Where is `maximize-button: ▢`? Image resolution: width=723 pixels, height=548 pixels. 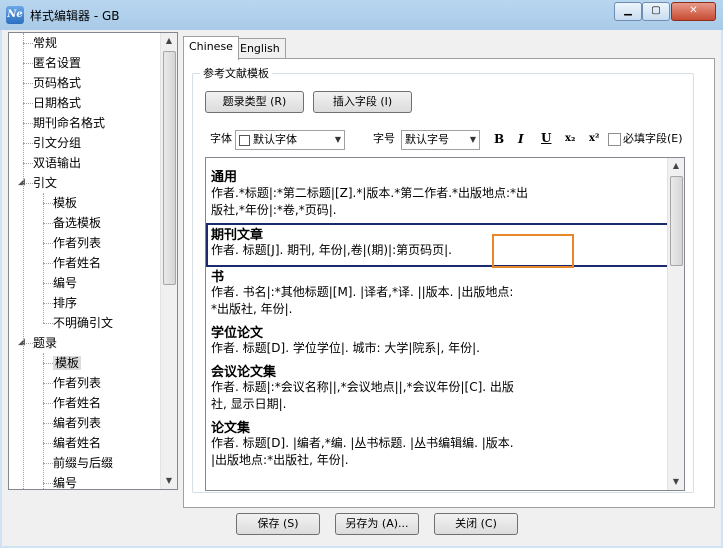
maximize-button: ▢ is located at coordinates (656, 11).